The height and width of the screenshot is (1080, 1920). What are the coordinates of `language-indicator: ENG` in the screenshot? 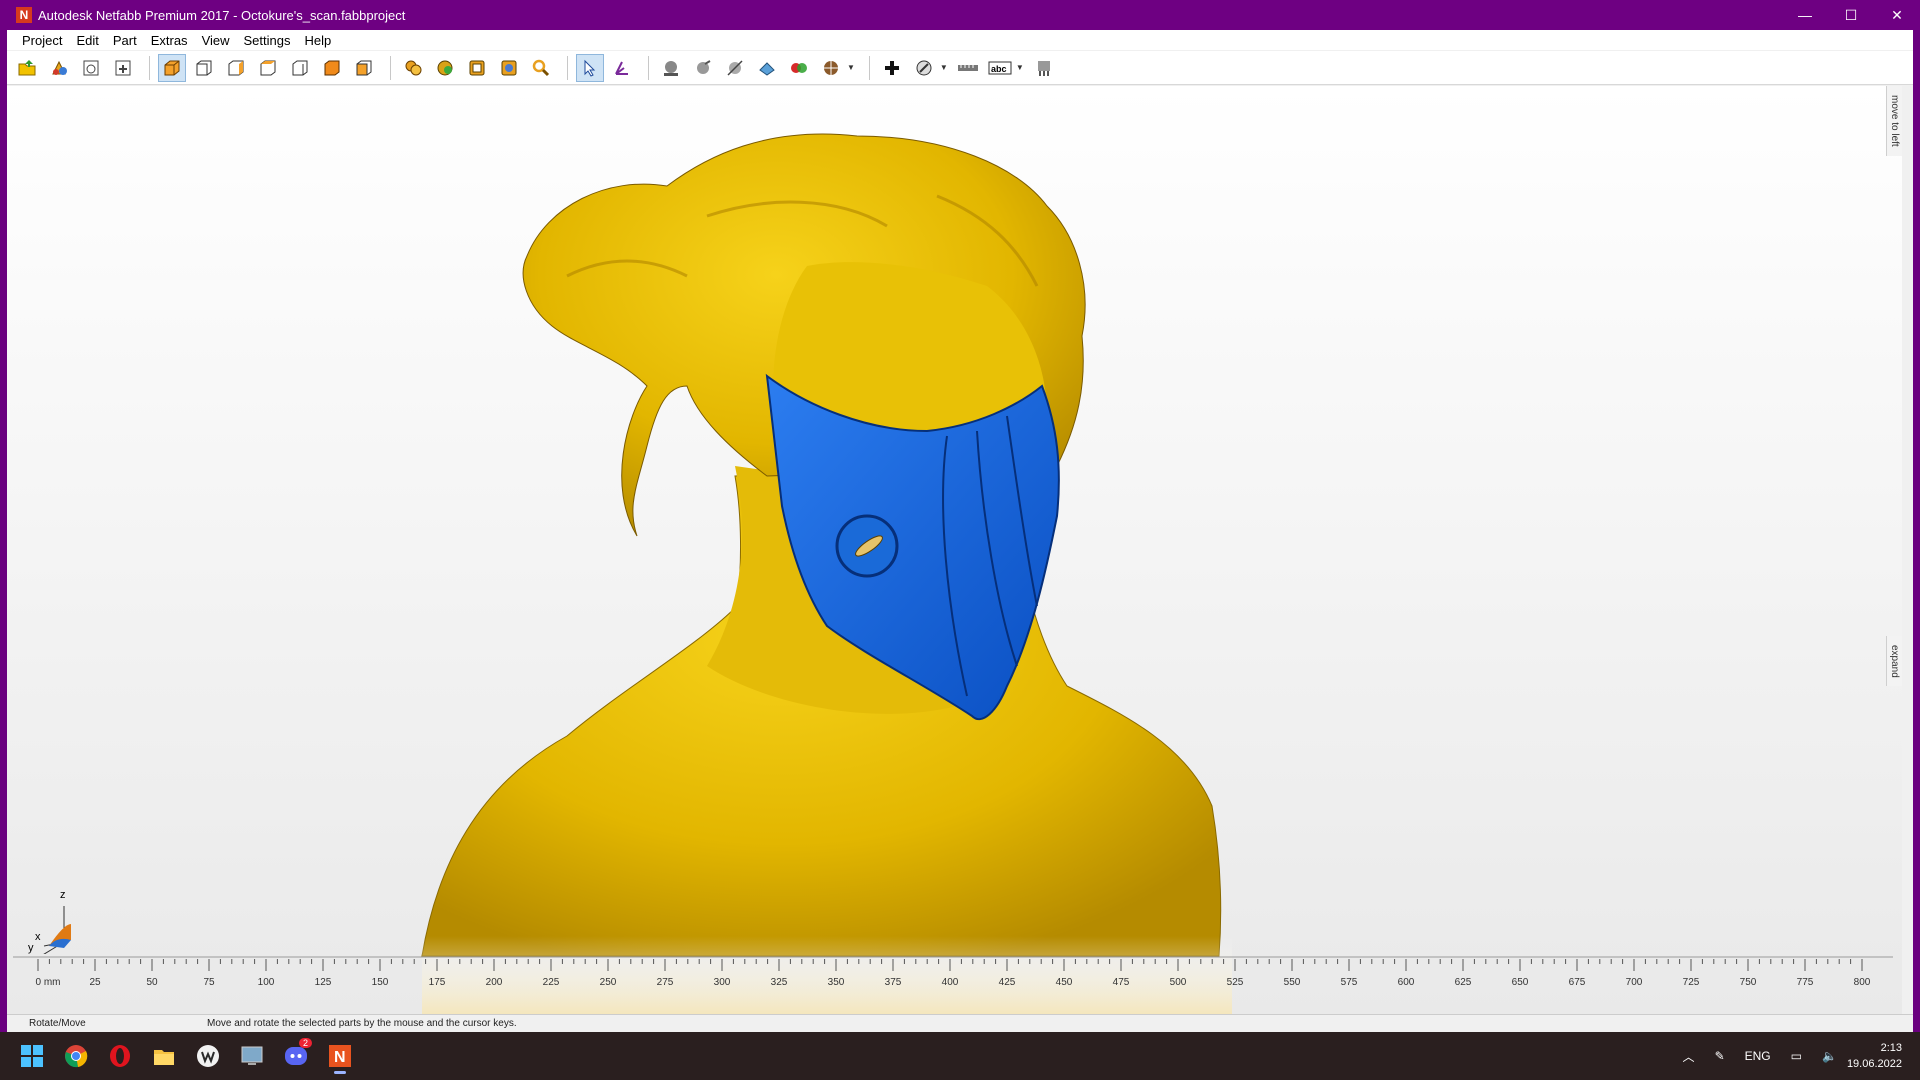 It's located at (1758, 1056).